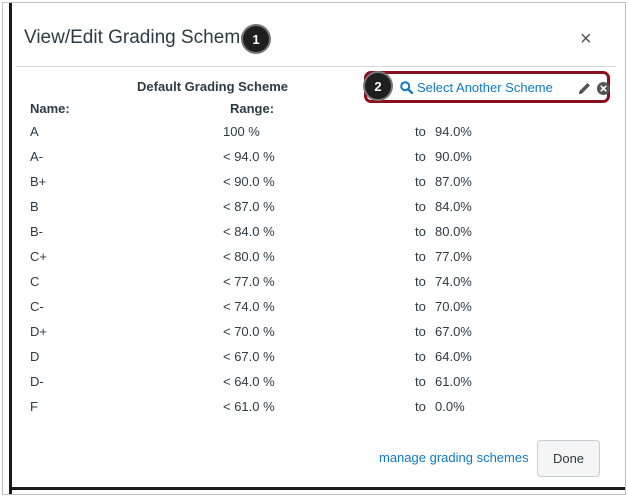 The width and height of the screenshot is (628, 497). I want to click on grade-name: C-, so click(37, 306).